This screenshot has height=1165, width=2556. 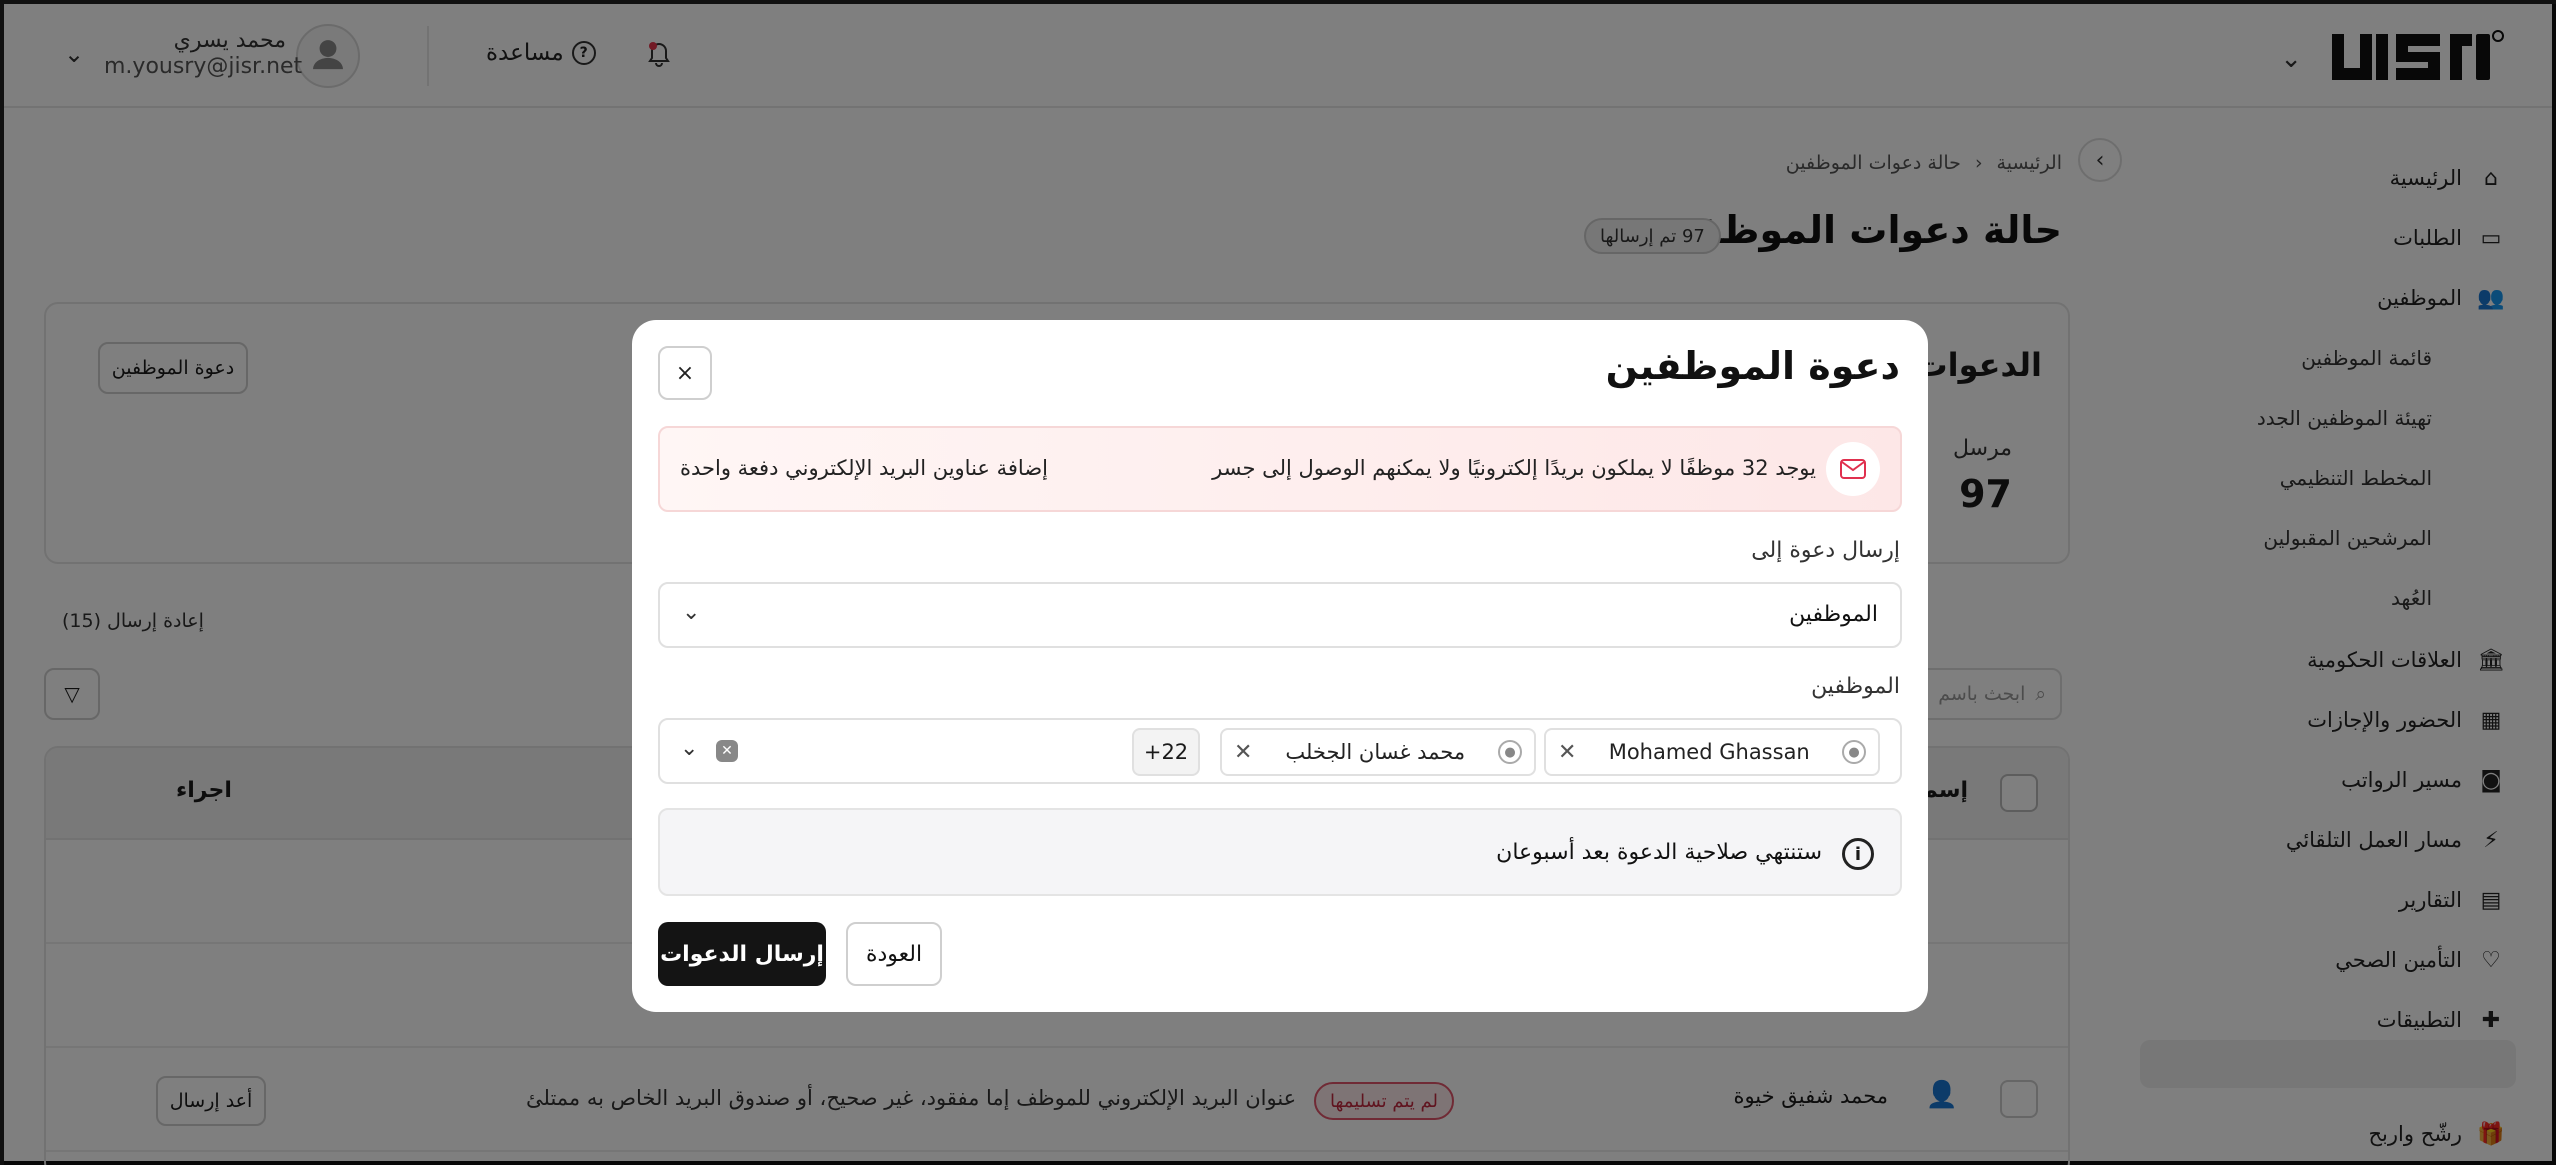 I want to click on expiry-info-box: i ستنتهي صلاحية الدعوة بعد أسبوعان, so click(x=1280, y=852).